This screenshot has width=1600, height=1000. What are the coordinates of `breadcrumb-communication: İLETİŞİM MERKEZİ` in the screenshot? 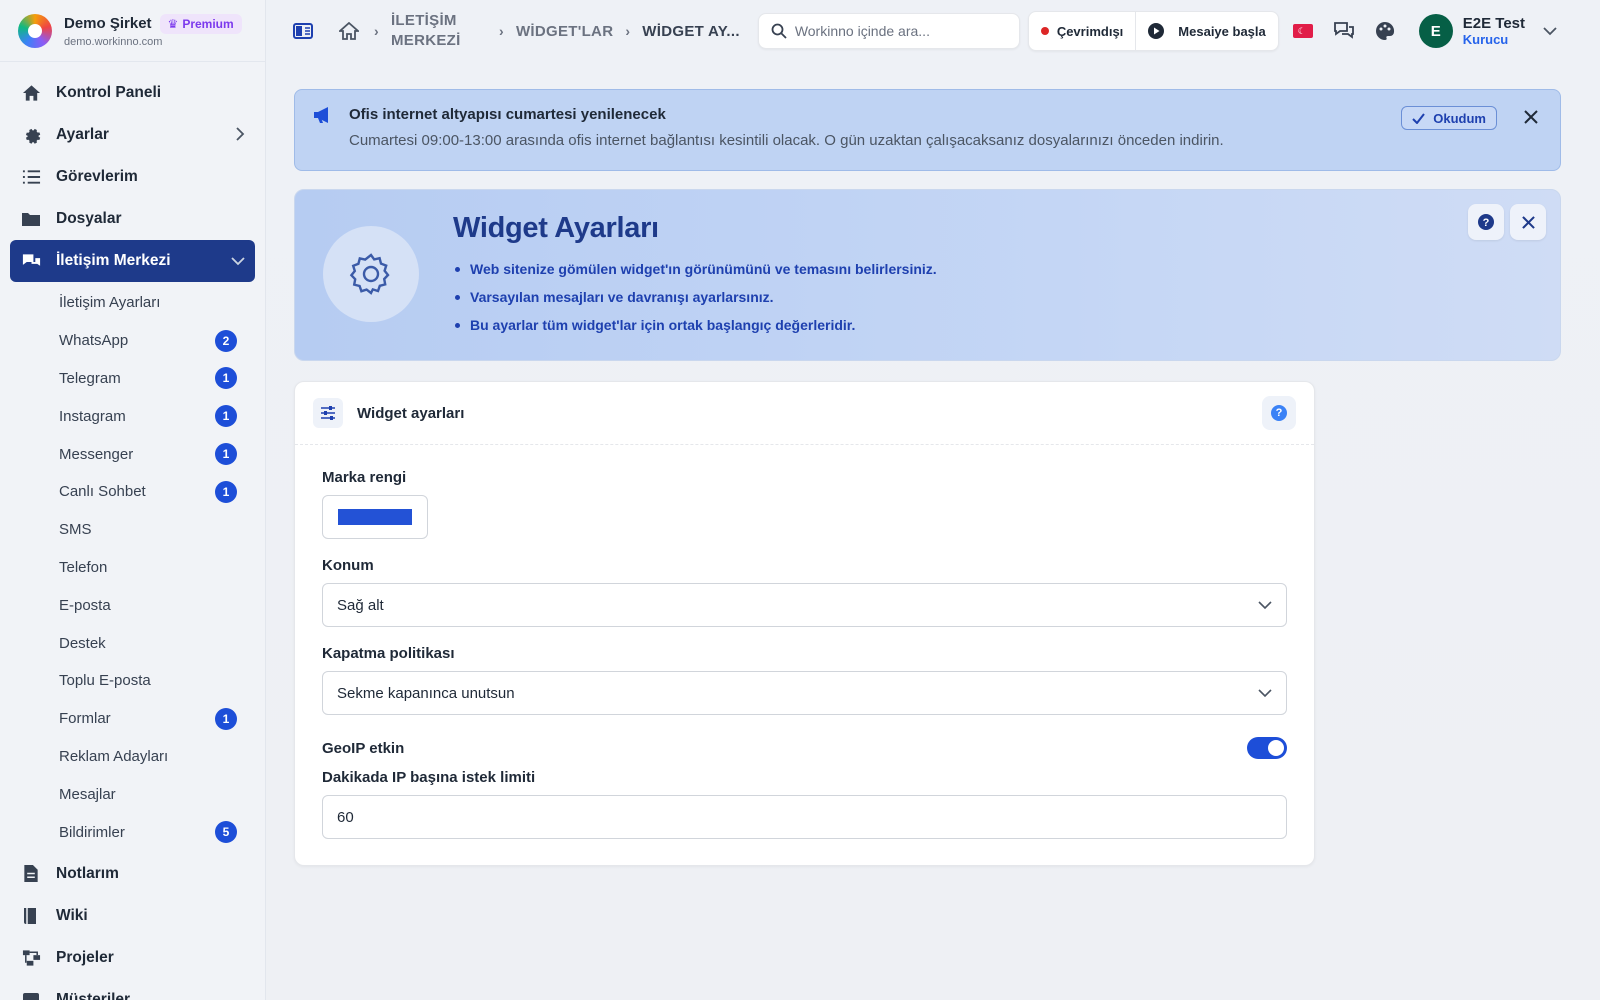 It's located at (439, 31).